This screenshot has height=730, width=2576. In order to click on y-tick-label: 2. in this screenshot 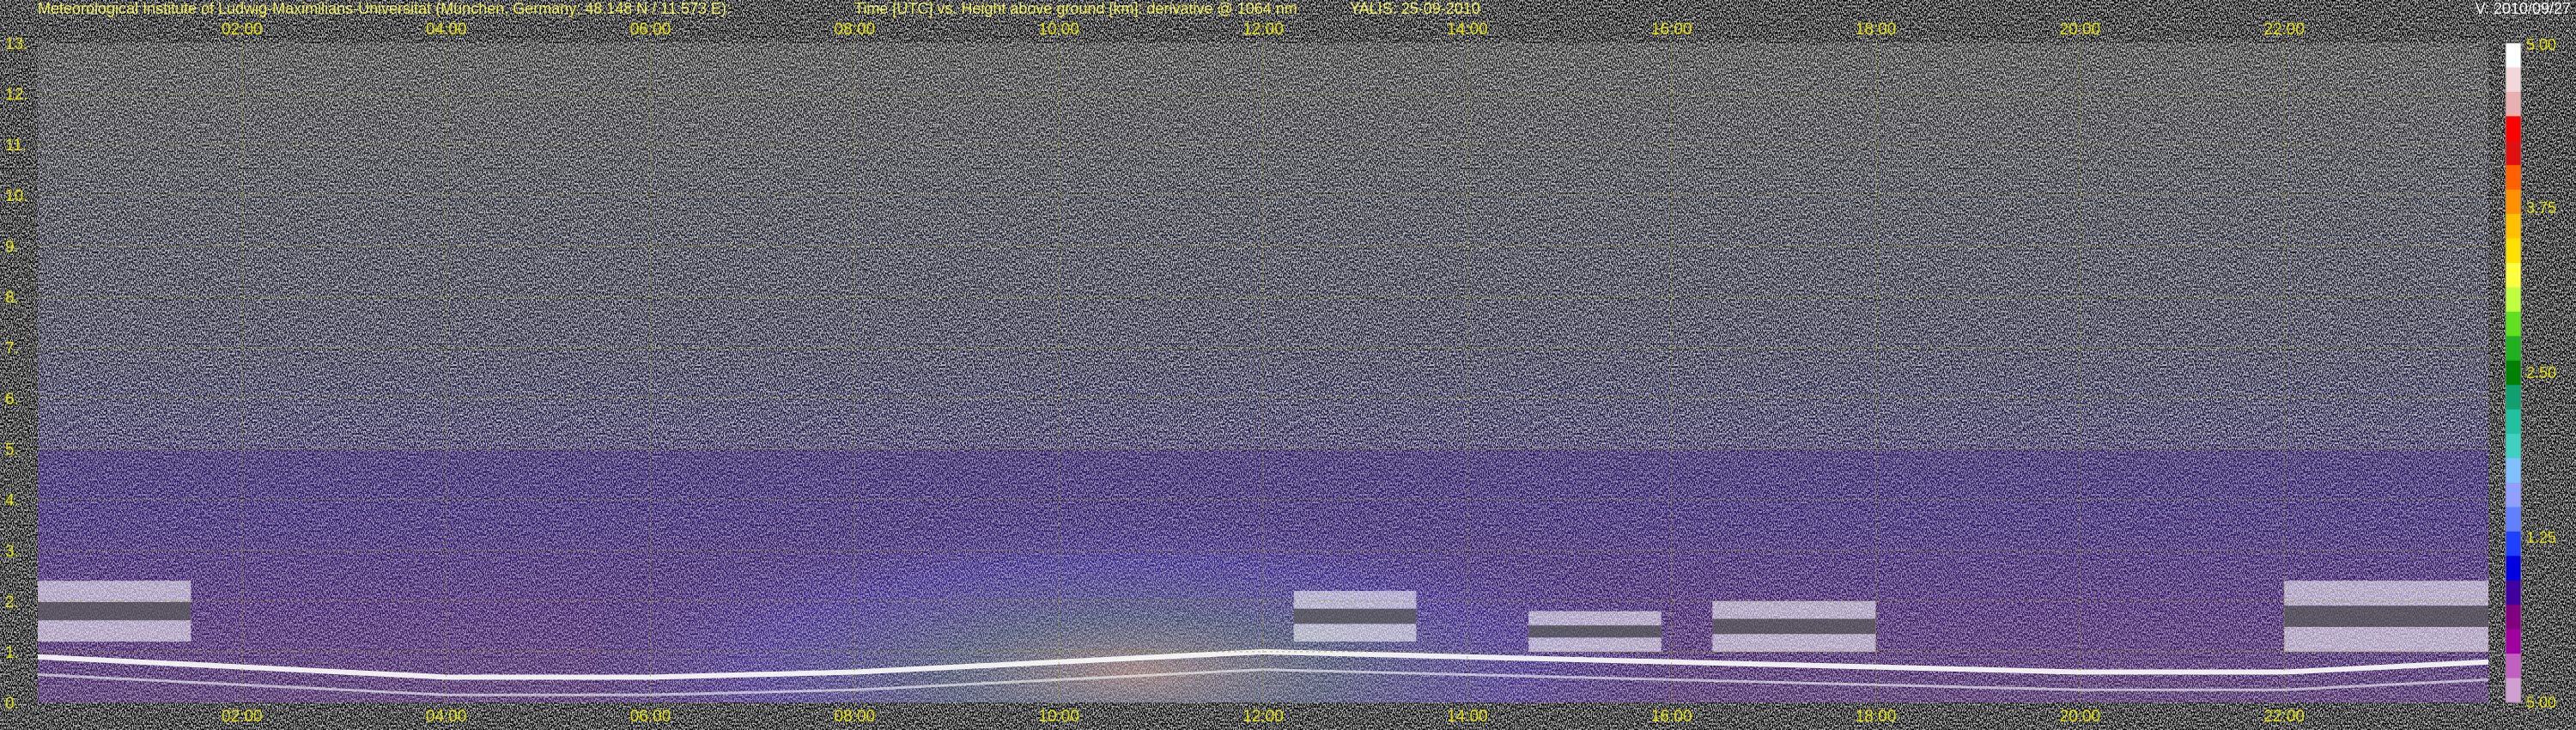, I will do `click(12, 602)`.